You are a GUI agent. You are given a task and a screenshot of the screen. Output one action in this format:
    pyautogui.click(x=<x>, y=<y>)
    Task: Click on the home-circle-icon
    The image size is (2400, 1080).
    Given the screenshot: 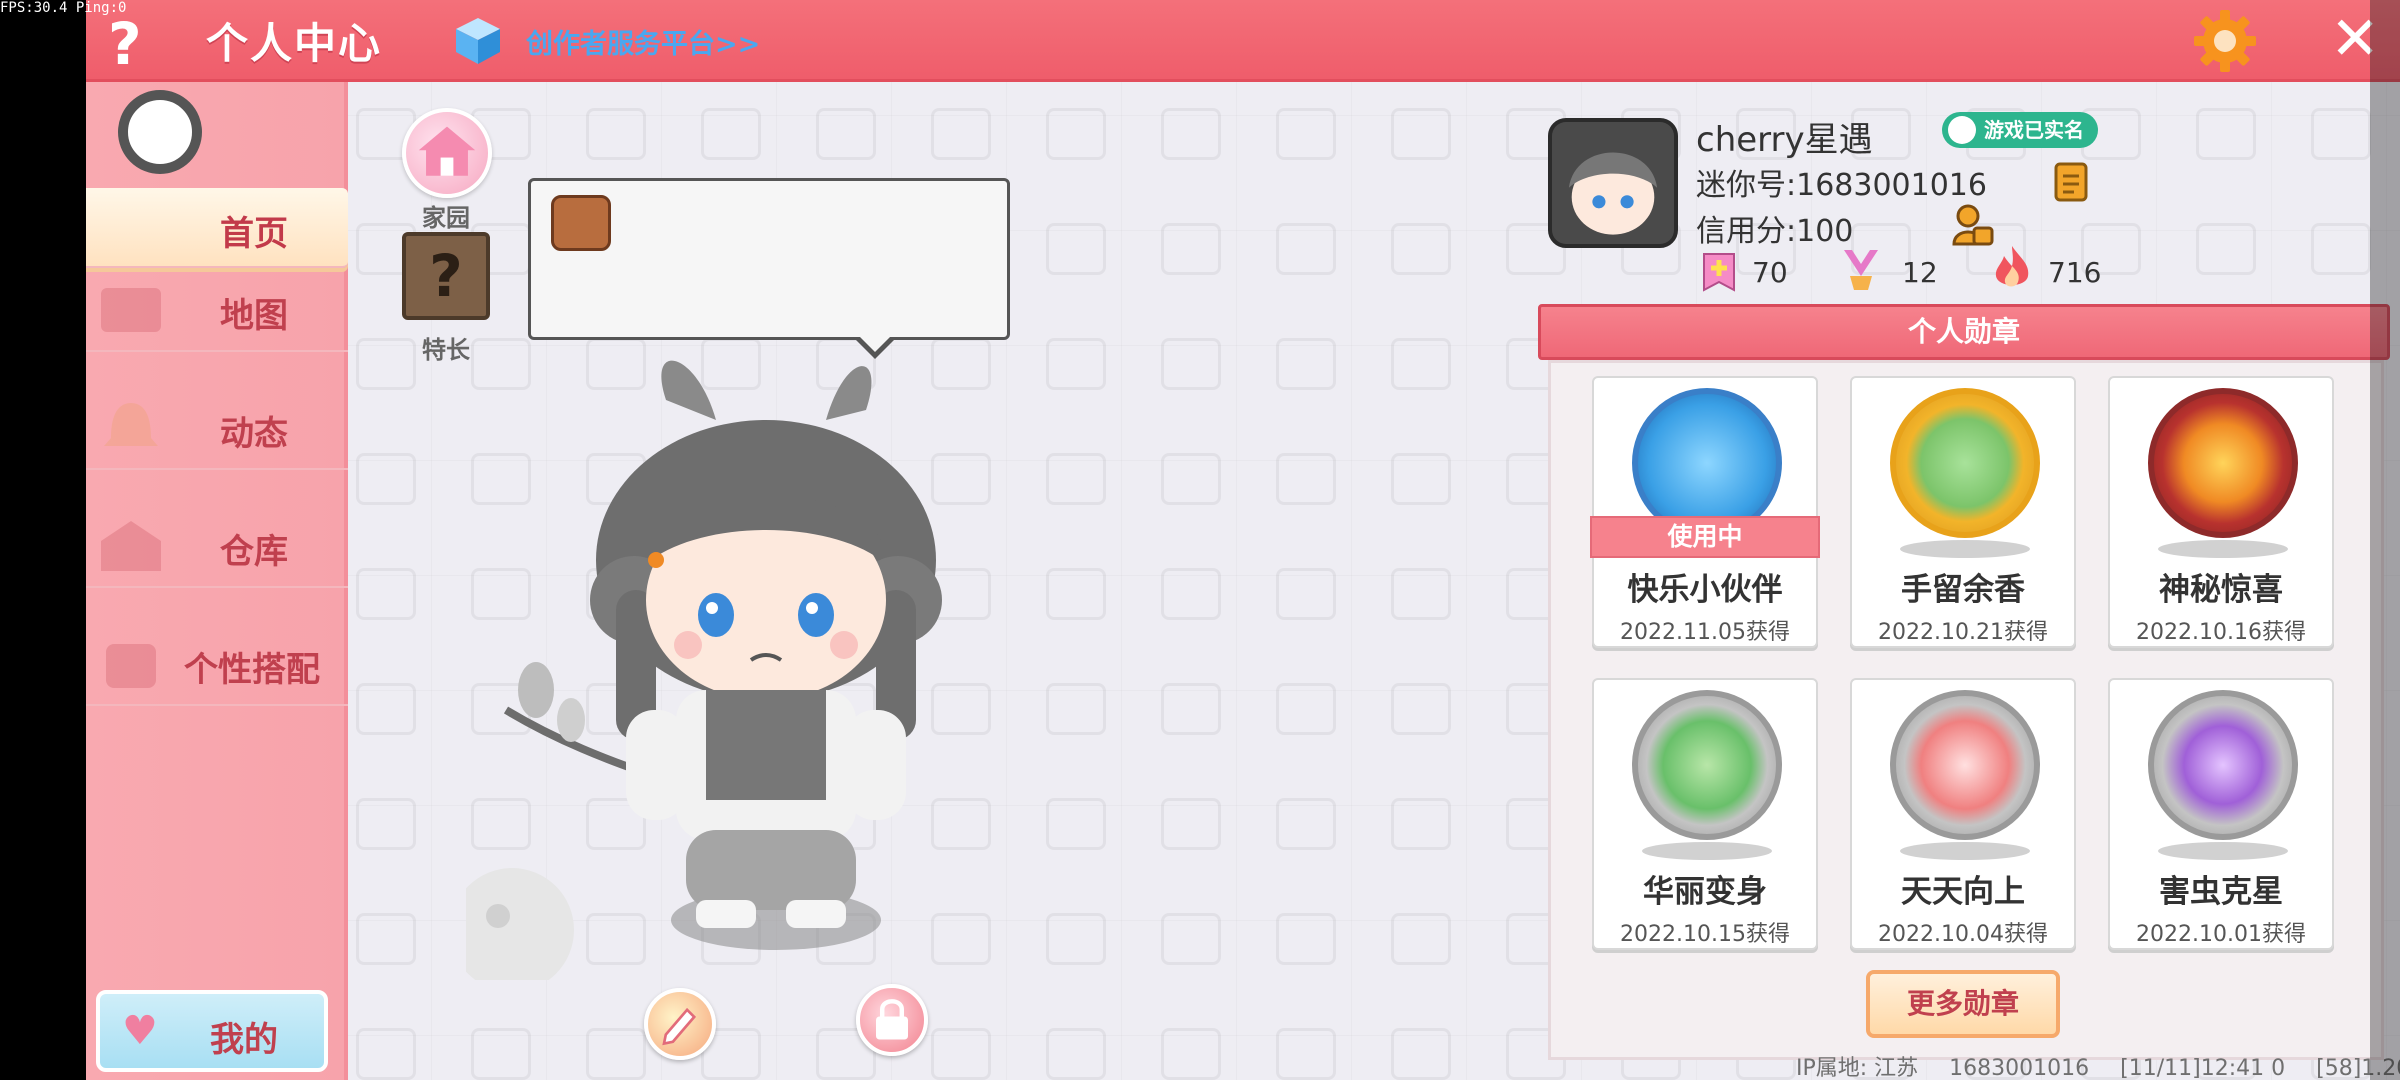 What is the action you would take?
    pyautogui.click(x=2385, y=540)
    